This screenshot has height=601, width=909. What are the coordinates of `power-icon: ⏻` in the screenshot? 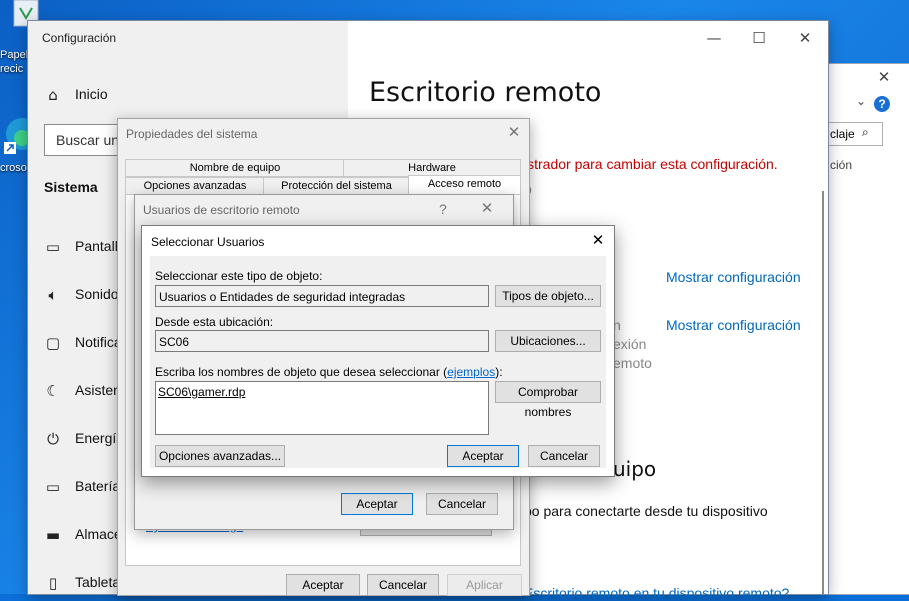 It's located at (53, 439).